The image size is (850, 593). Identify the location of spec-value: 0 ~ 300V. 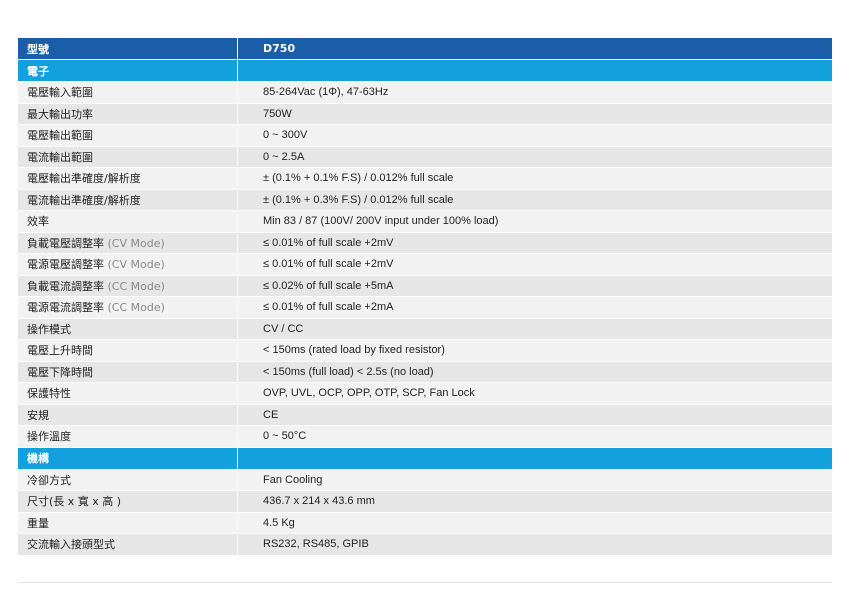
(535, 136).